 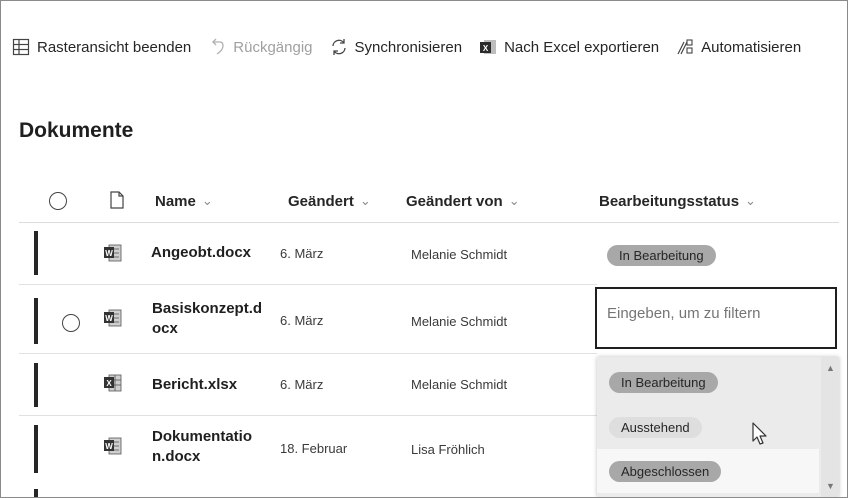 I want to click on column-header-name-label: Name, so click(x=175, y=201).